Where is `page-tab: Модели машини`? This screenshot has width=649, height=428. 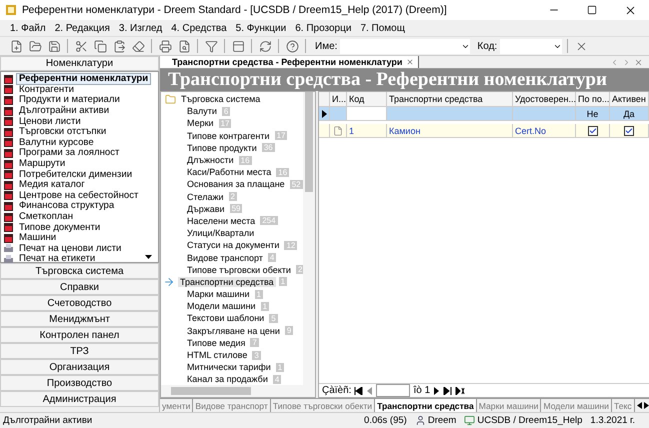
page-tab: Модели машини is located at coordinates (576, 405).